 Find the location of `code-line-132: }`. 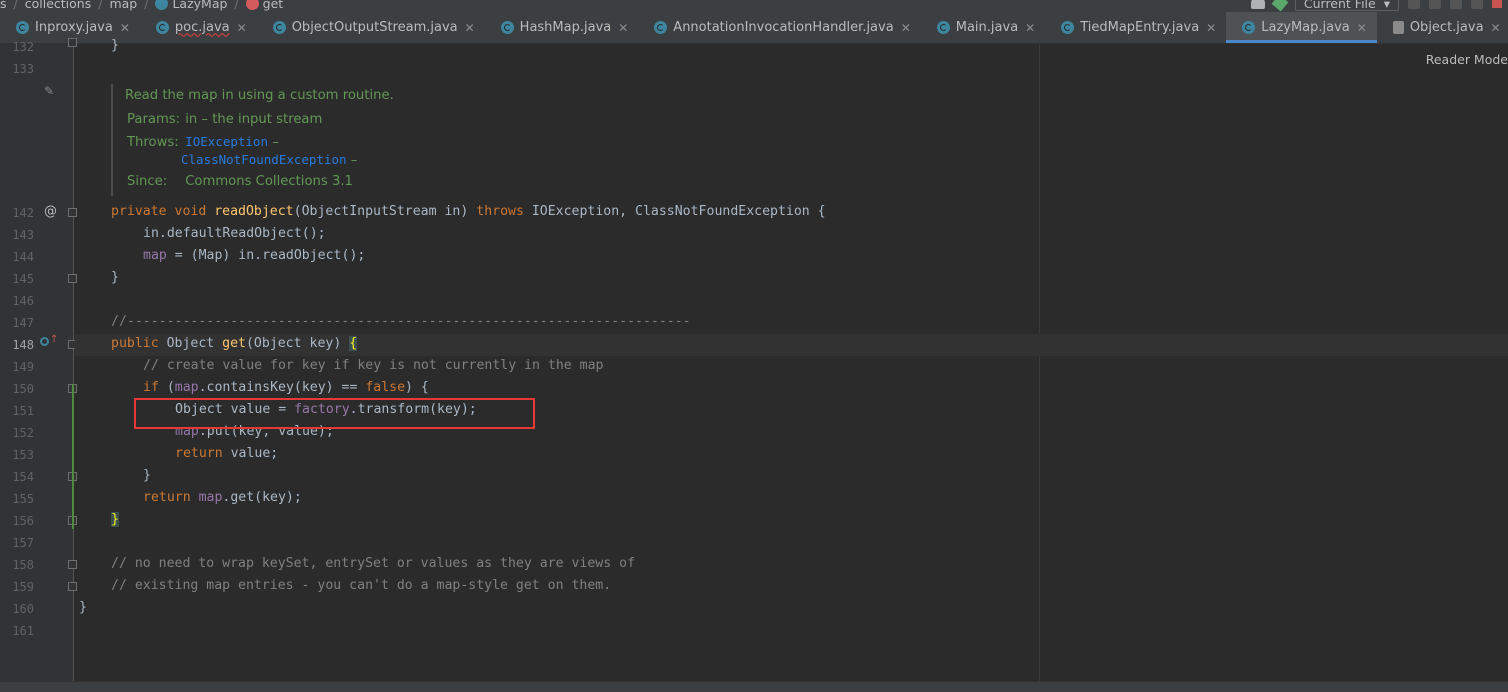

code-line-132: } is located at coordinates (115, 45).